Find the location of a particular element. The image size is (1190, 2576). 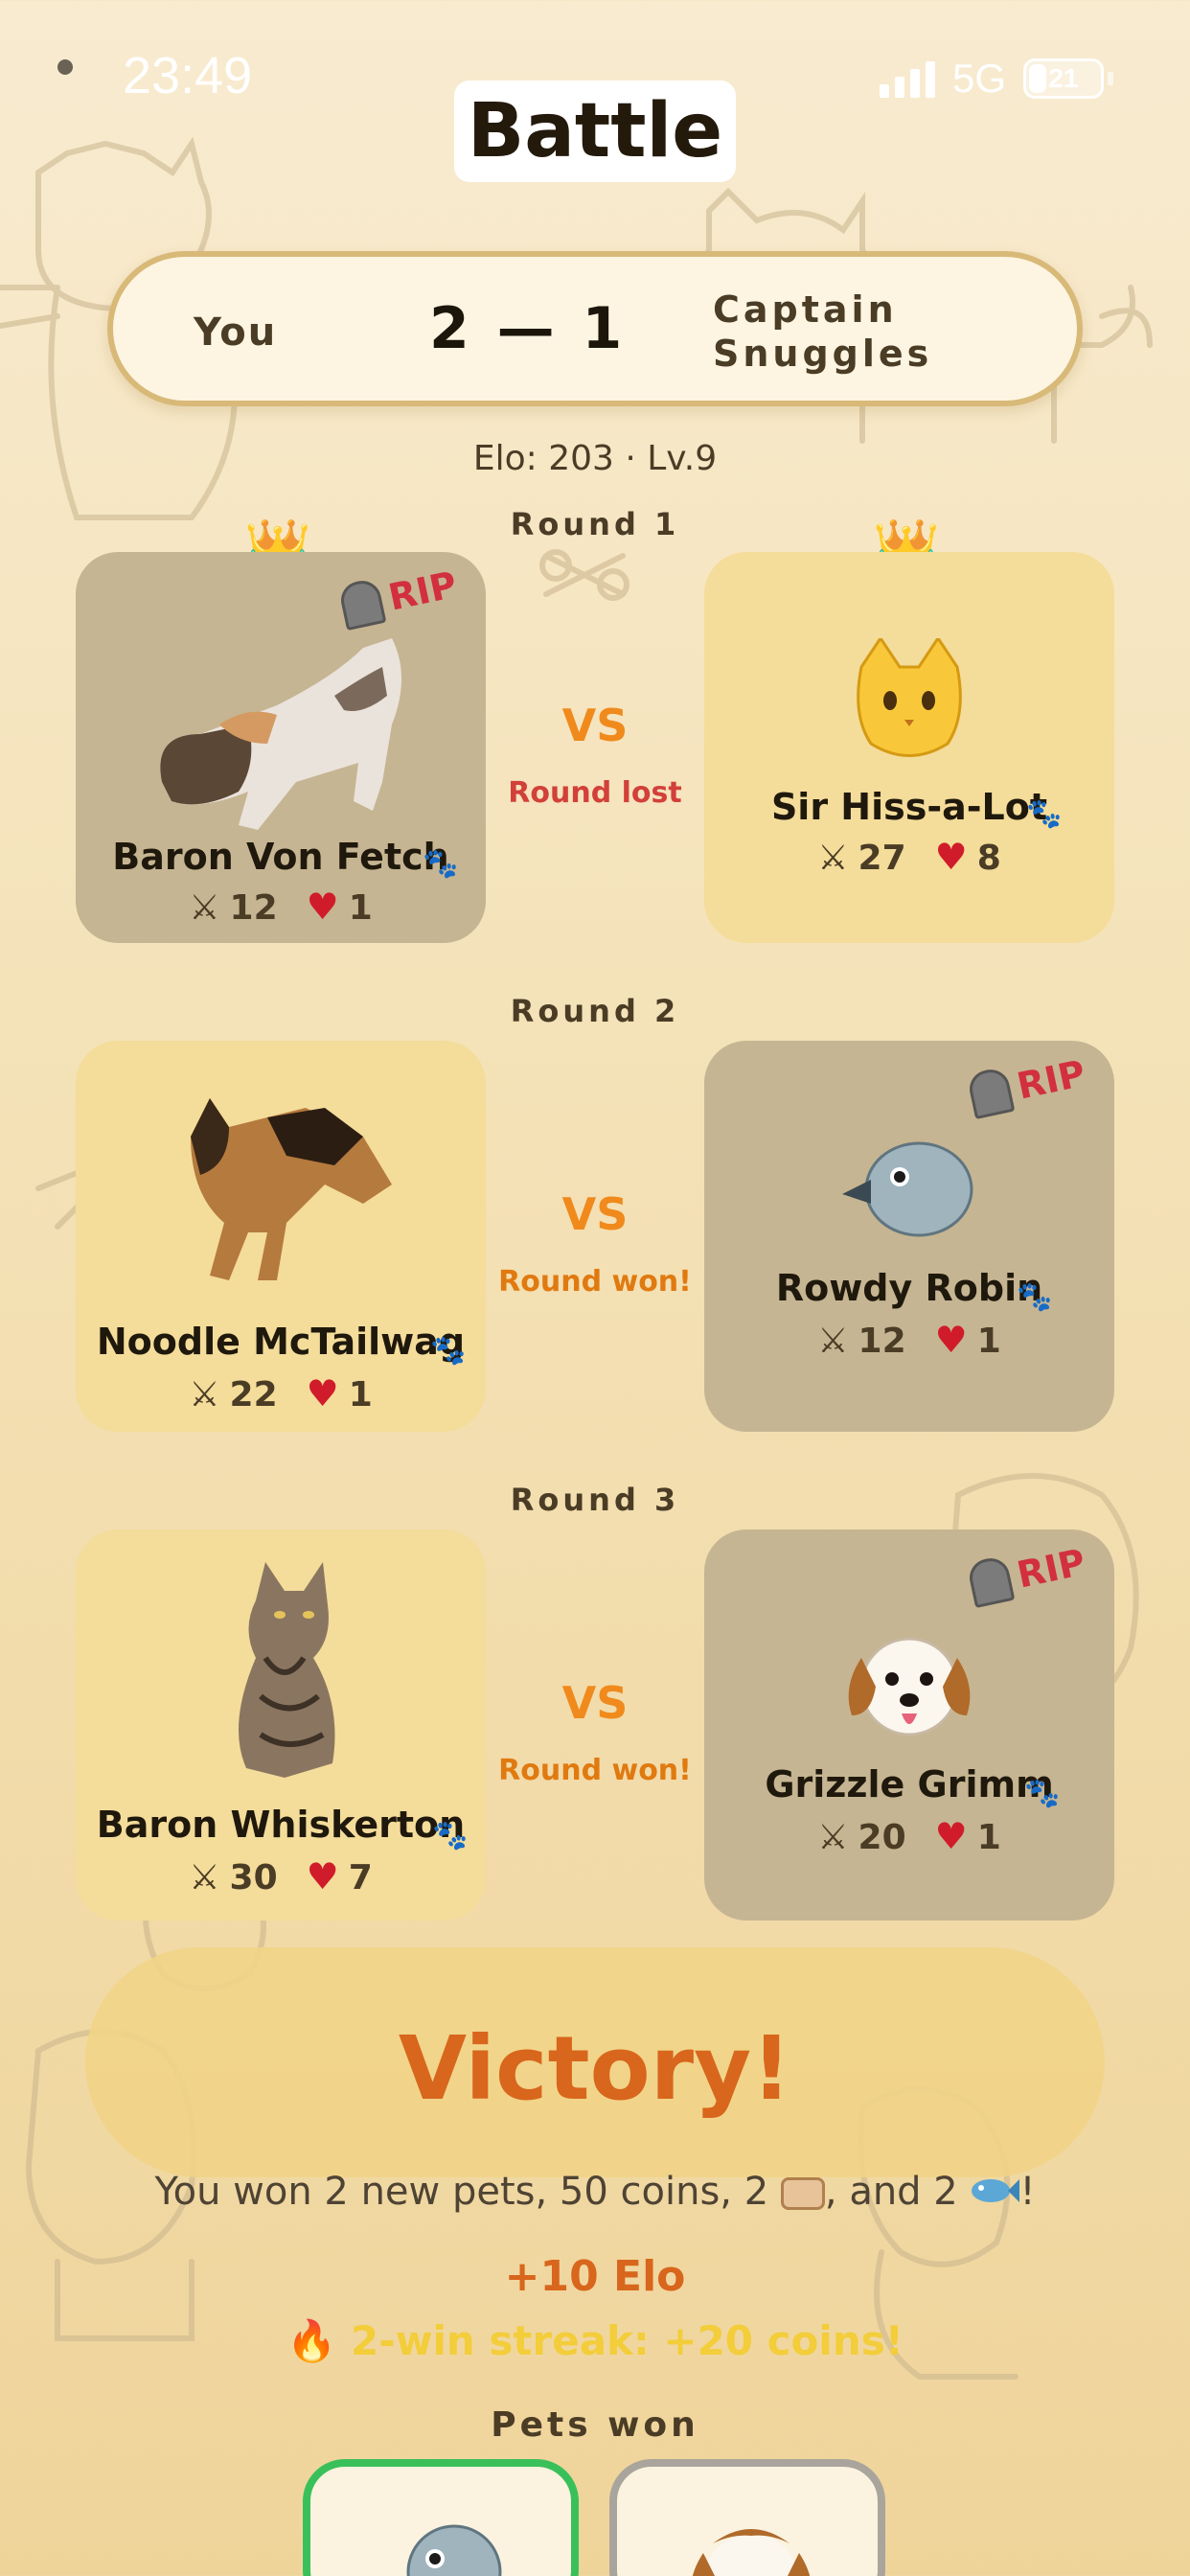

round-result: Round lost is located at coordinates (595, 793).